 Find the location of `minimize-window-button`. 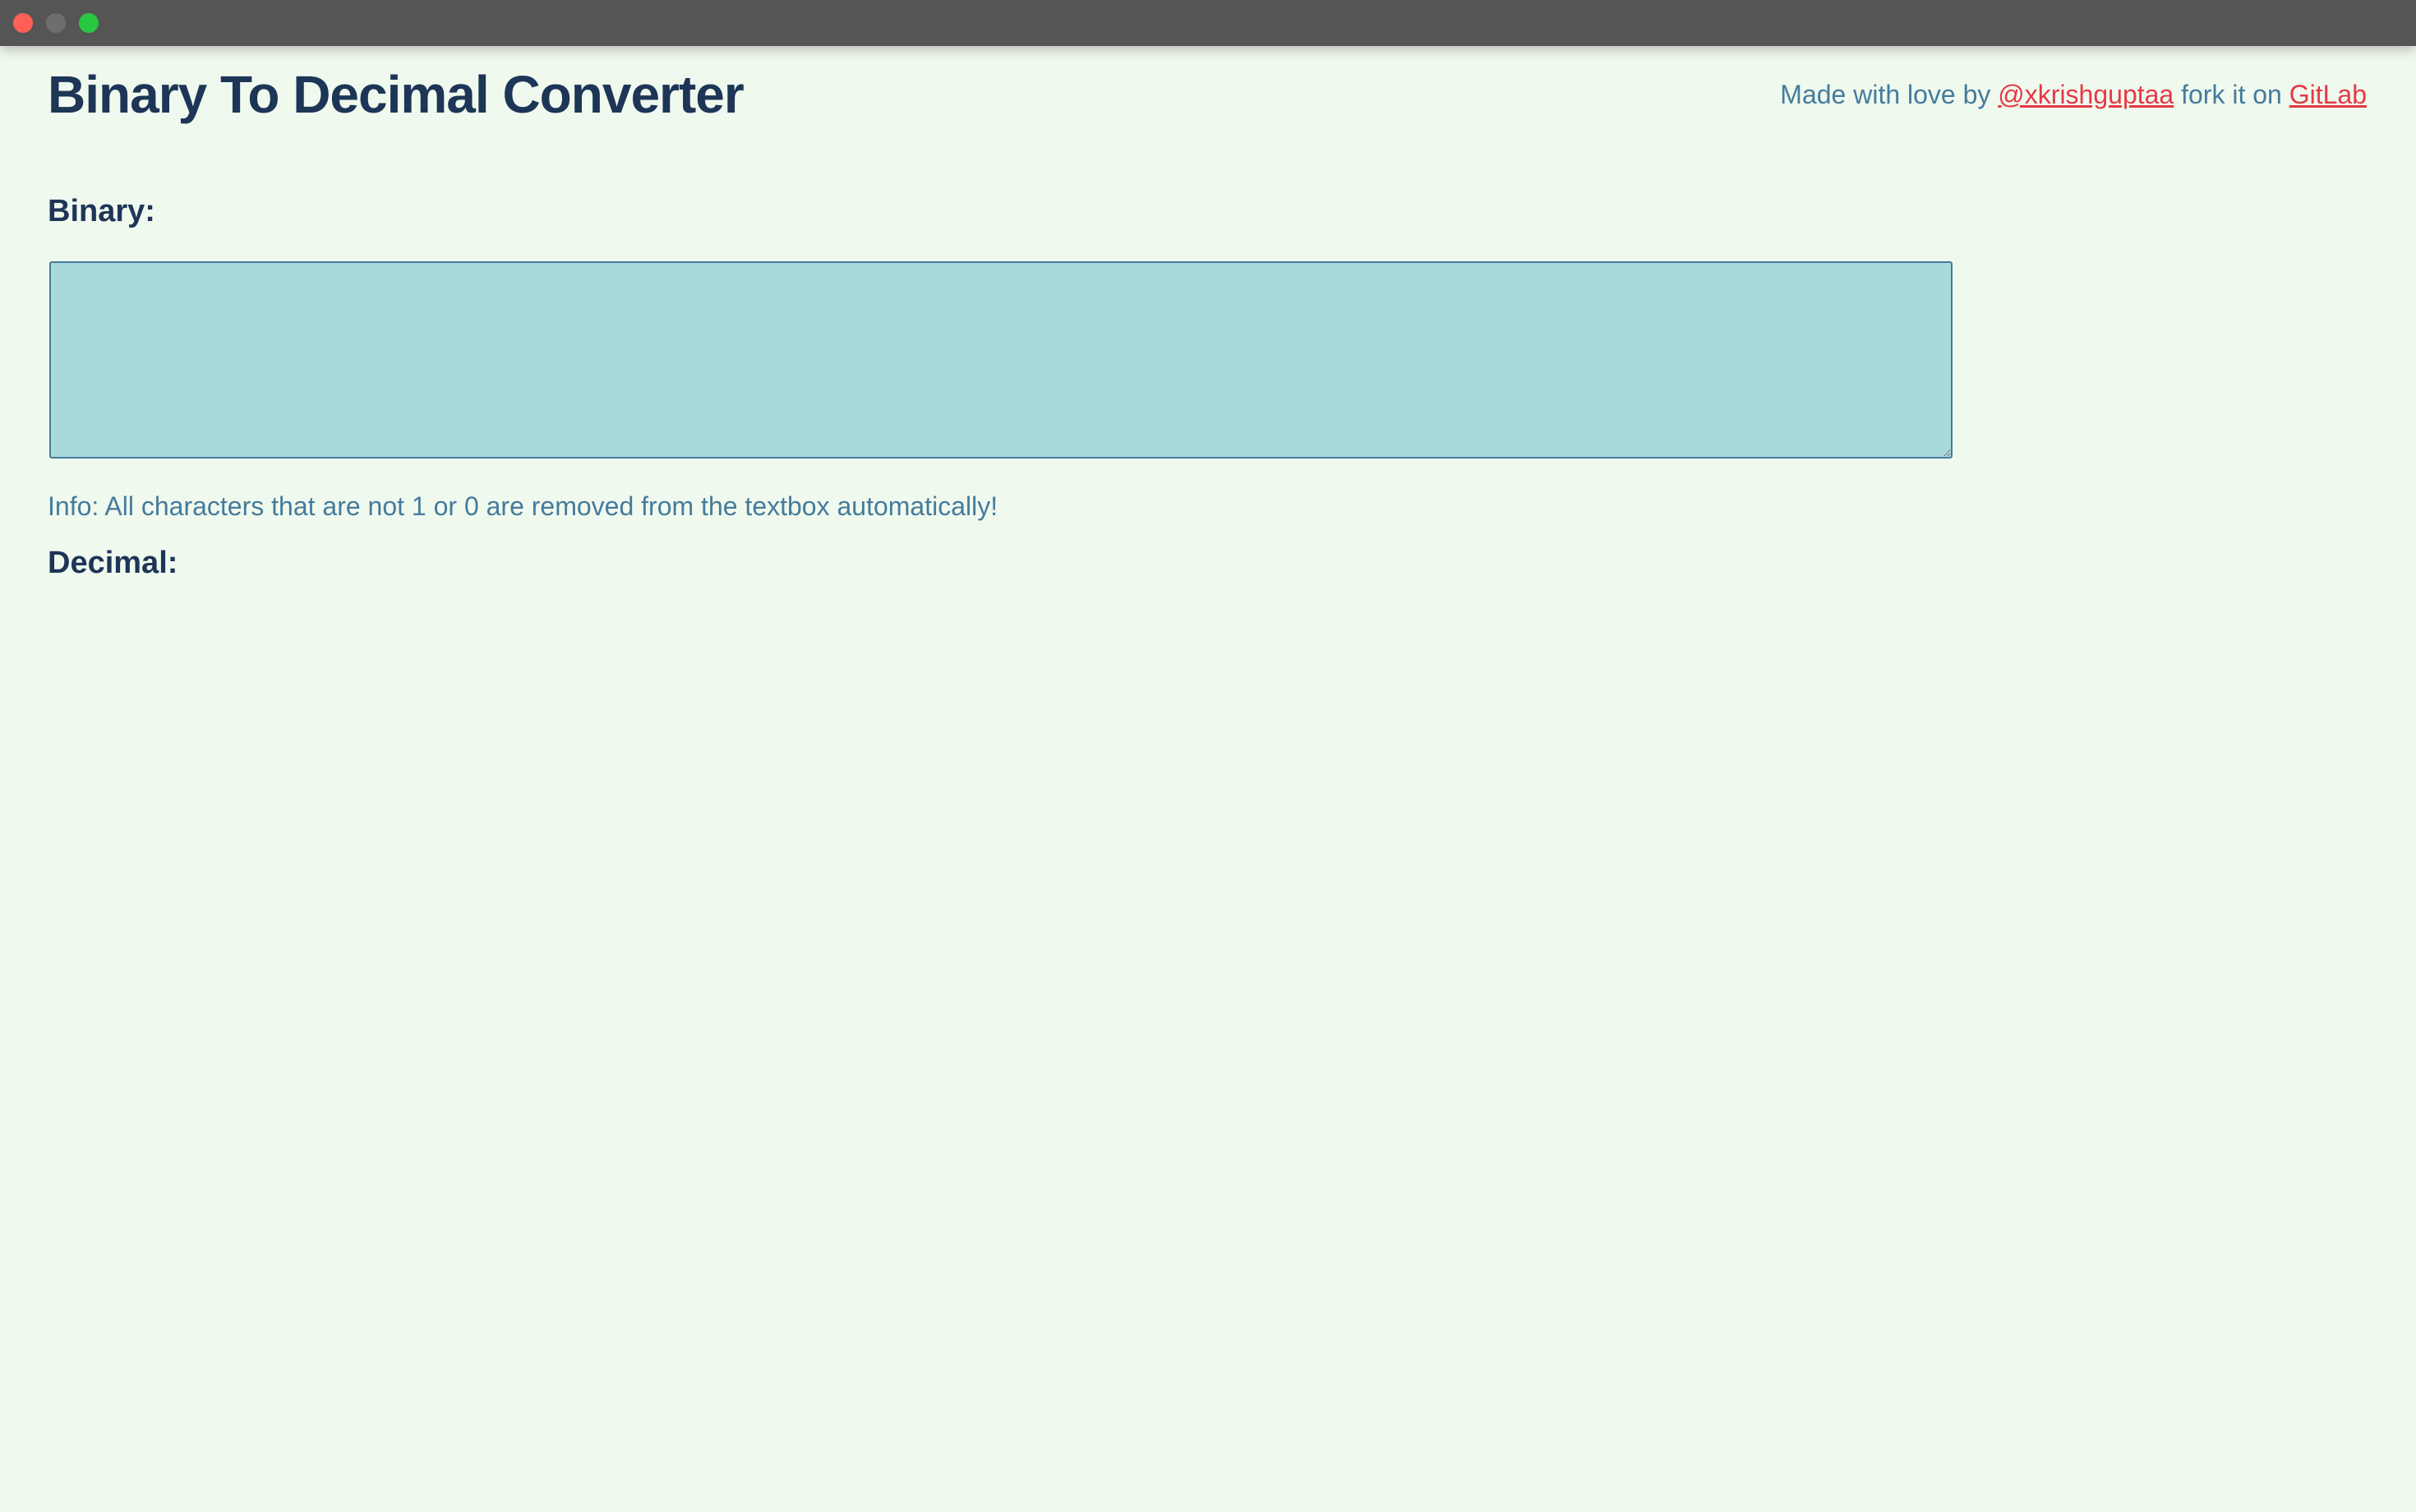

minimize-window-button is located at coordinates (56, 23).